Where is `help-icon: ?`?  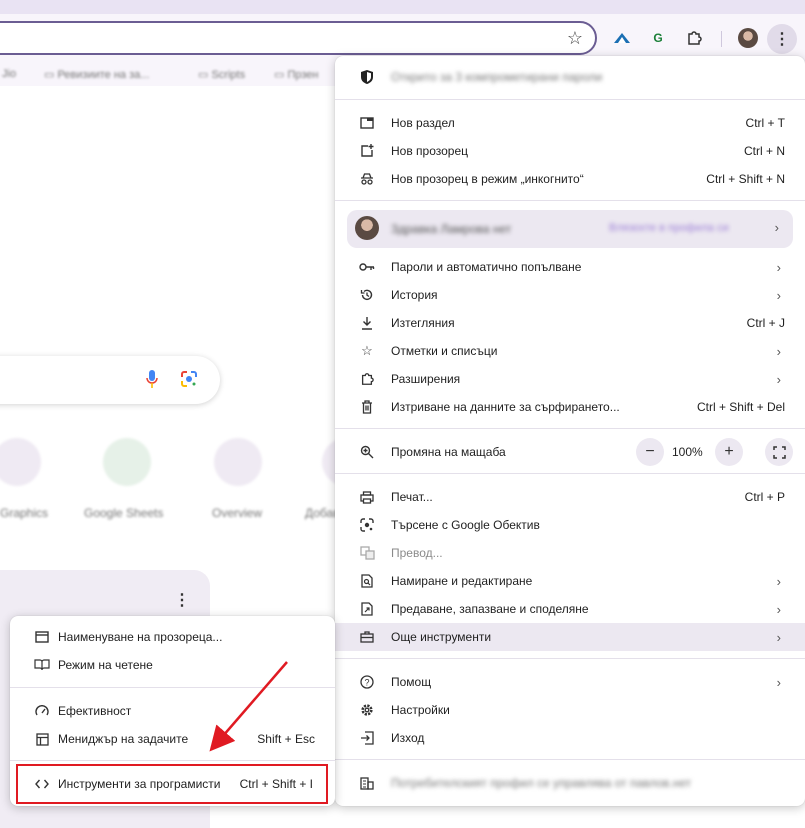 help-icon: ? is located at coordinates (367, 682).